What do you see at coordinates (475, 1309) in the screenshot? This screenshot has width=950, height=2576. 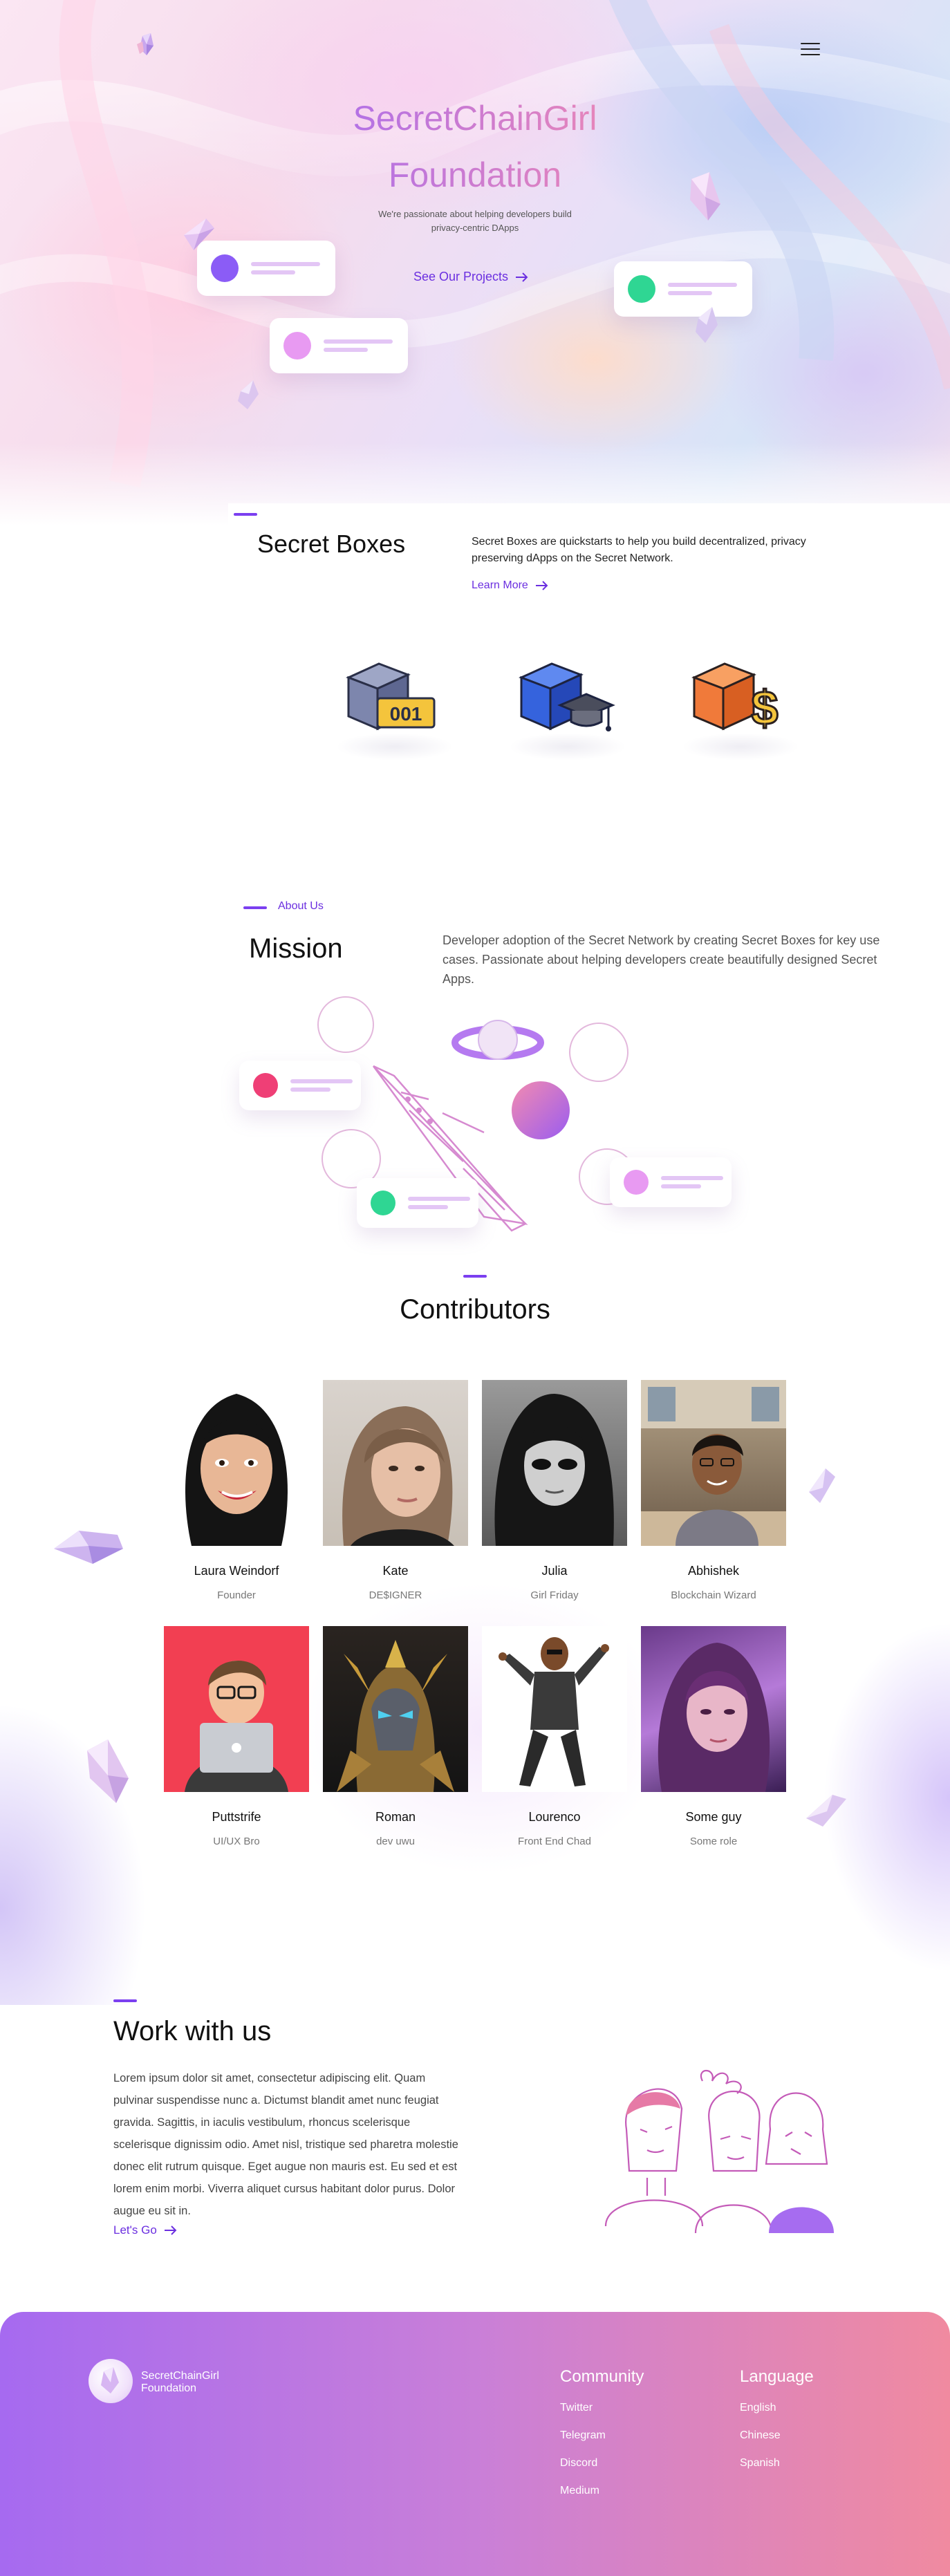 I see `contributors-title: Contributors` at bounding box center [475, 1309].